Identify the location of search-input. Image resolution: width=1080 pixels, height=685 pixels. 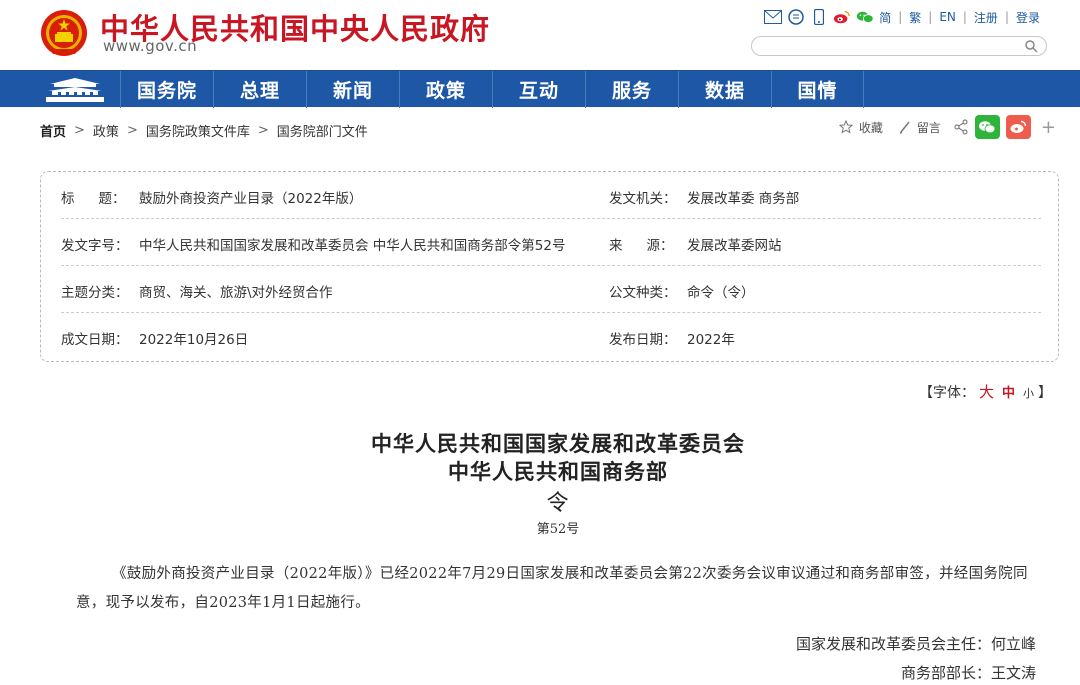
(892, 48).